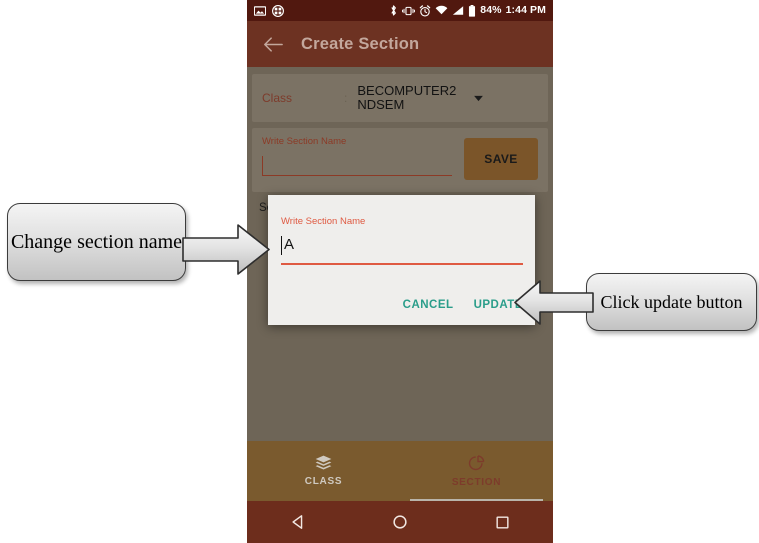 This screenshot has height=543, width=759. Describe the element at coordinates (273, 44) in the screenshot. I see `back-arrow-icon` at that location.